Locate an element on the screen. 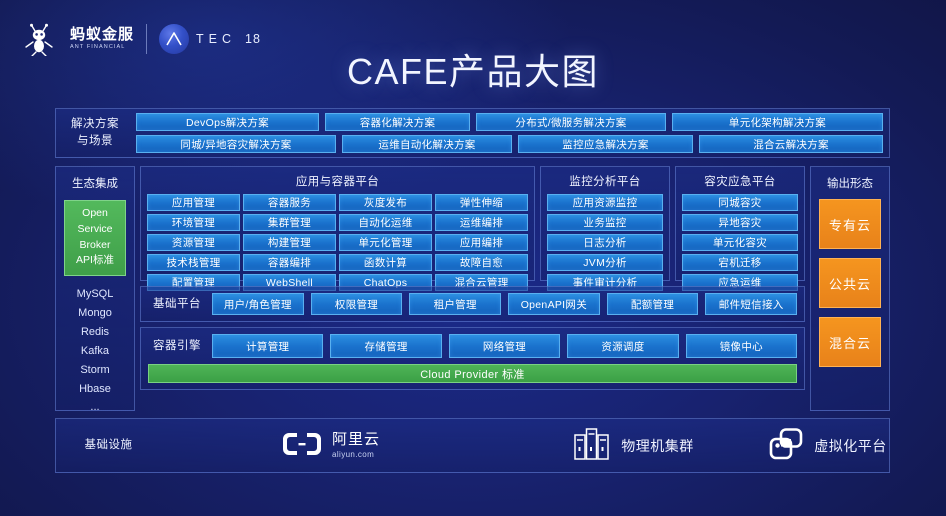 This screenshot has width=946, height=516. infra-aliyun: 阿里云 aliyun.com is located at coordinates (331, 445).